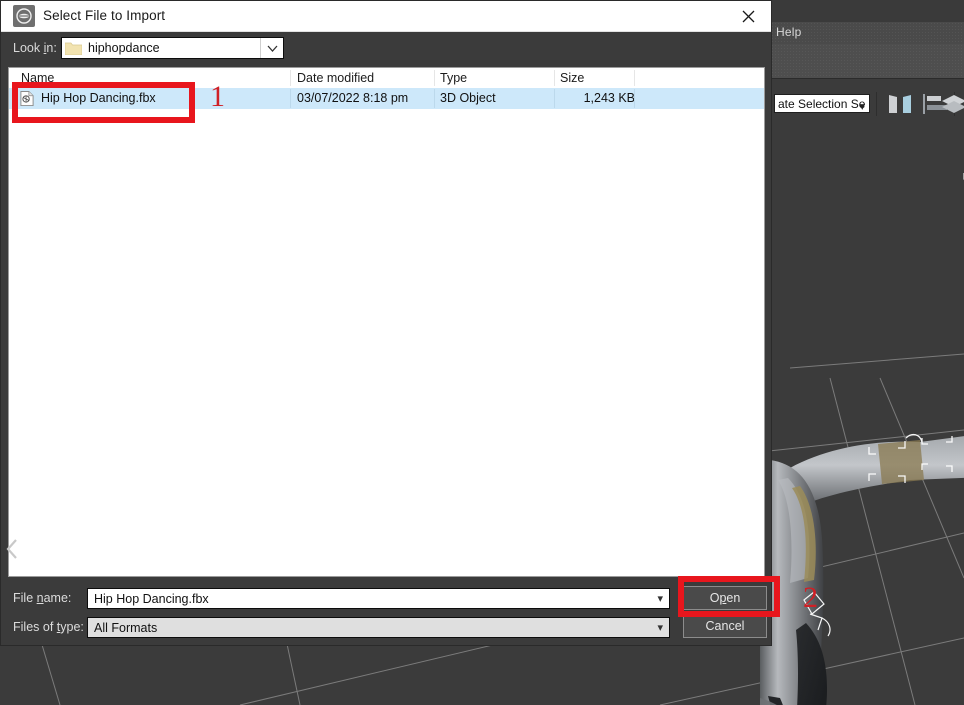 Image resolution: width=964 pixels, height=705 pixels. I want to click on column-header-size: Size, so click(572, 78).